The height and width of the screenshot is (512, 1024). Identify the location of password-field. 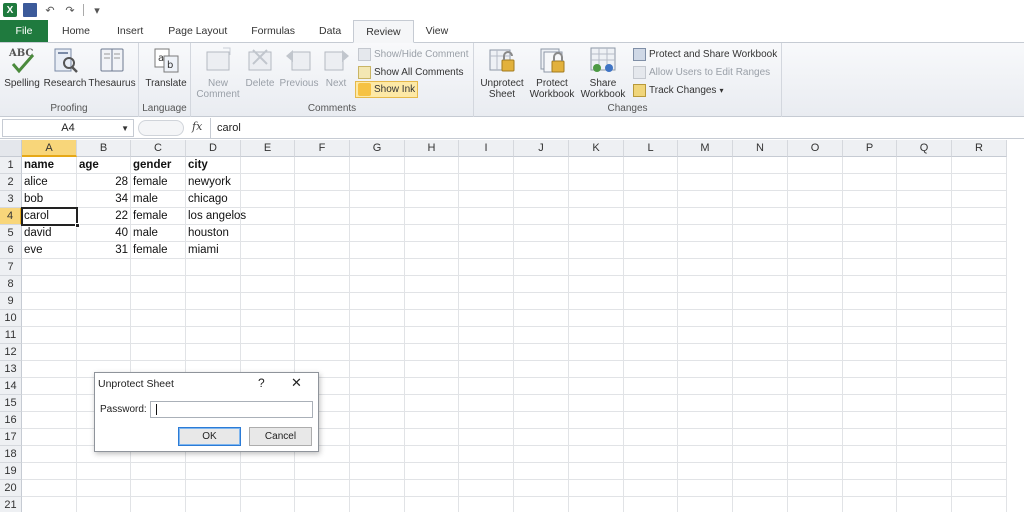
(231, 409).